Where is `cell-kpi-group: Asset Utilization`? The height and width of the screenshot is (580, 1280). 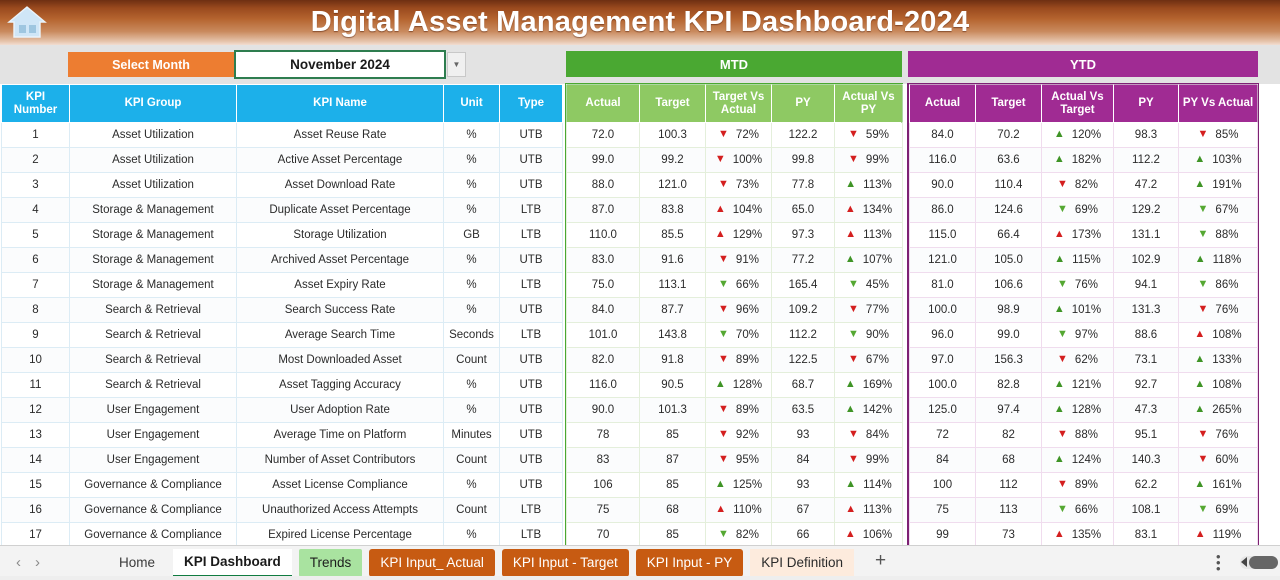
cell-kpi-group: Asset Utilization is located at coordinates (153, 185).